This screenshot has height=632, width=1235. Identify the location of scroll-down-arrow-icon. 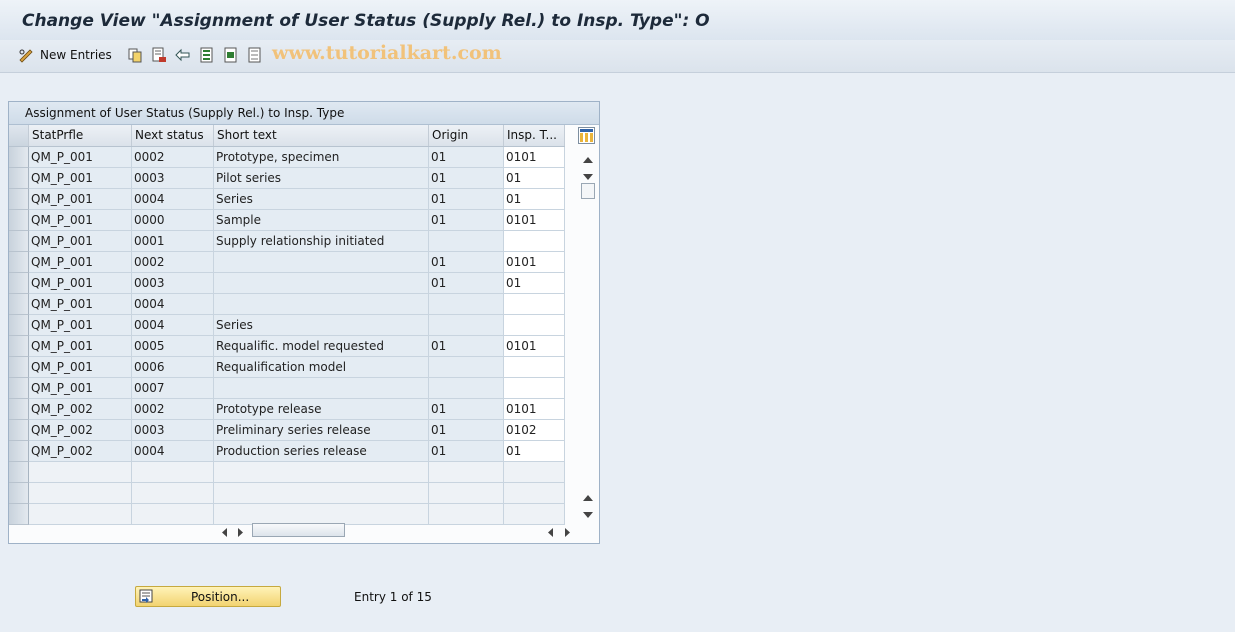
(588, 177).